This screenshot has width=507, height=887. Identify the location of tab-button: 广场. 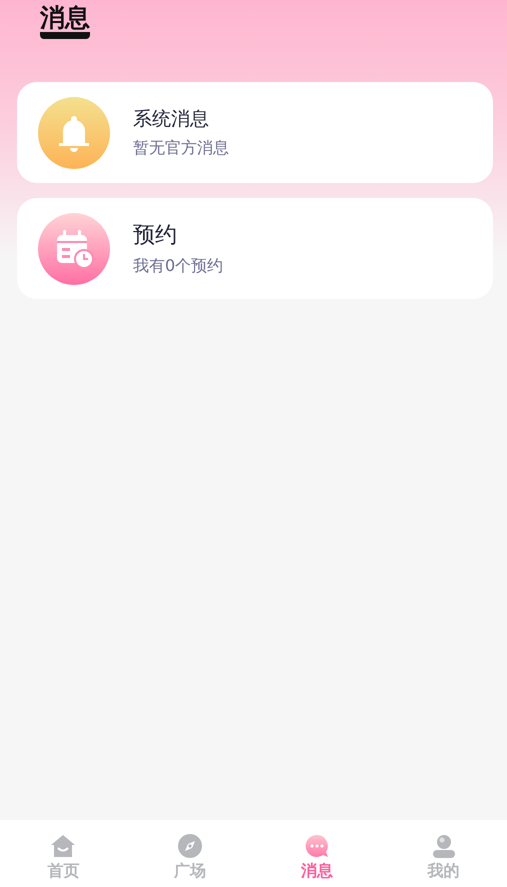
(190, 853).